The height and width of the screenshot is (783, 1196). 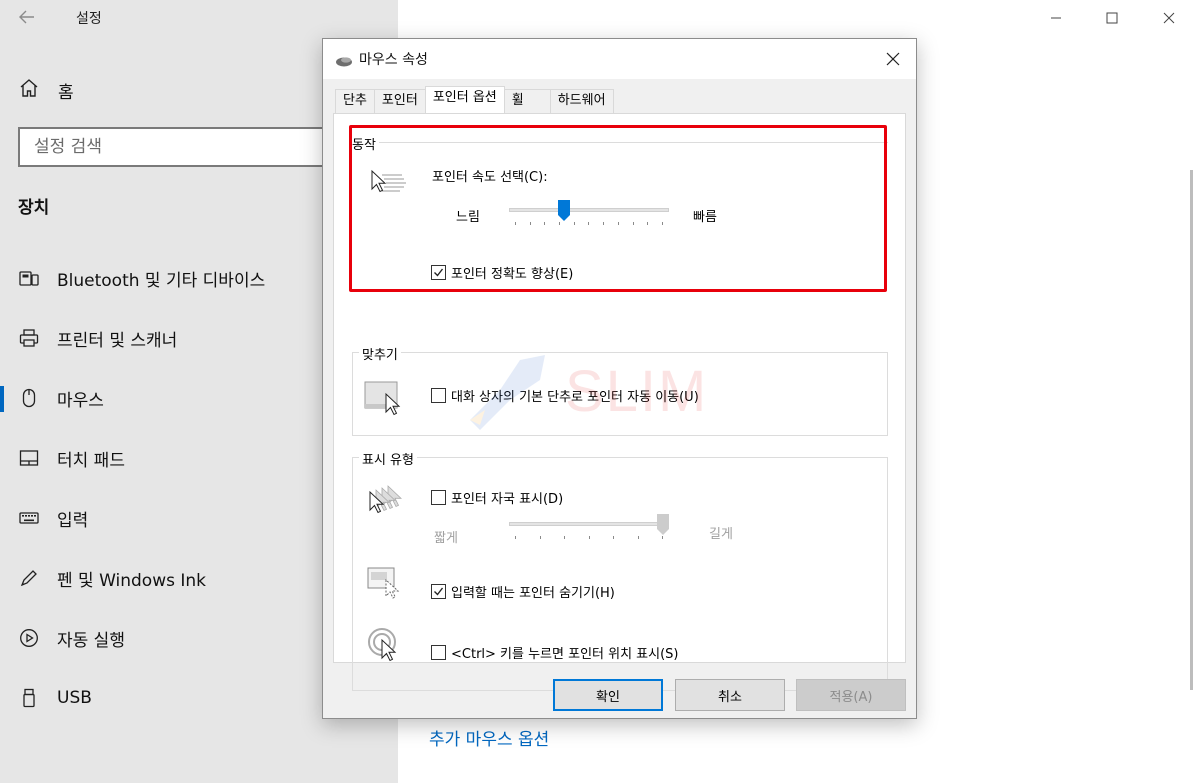 I want to click on settings-scrollbar, so click(x=1191, y=430).